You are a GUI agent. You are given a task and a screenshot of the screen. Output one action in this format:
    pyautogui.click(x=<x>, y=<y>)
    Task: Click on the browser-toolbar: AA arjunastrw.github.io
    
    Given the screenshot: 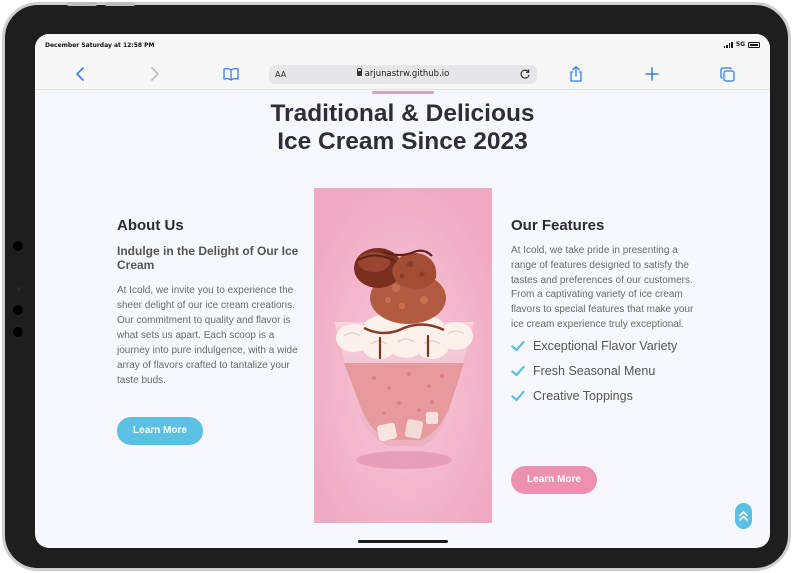 What is the action you would take?
    pyautogui.click(x=402, y=74)
    